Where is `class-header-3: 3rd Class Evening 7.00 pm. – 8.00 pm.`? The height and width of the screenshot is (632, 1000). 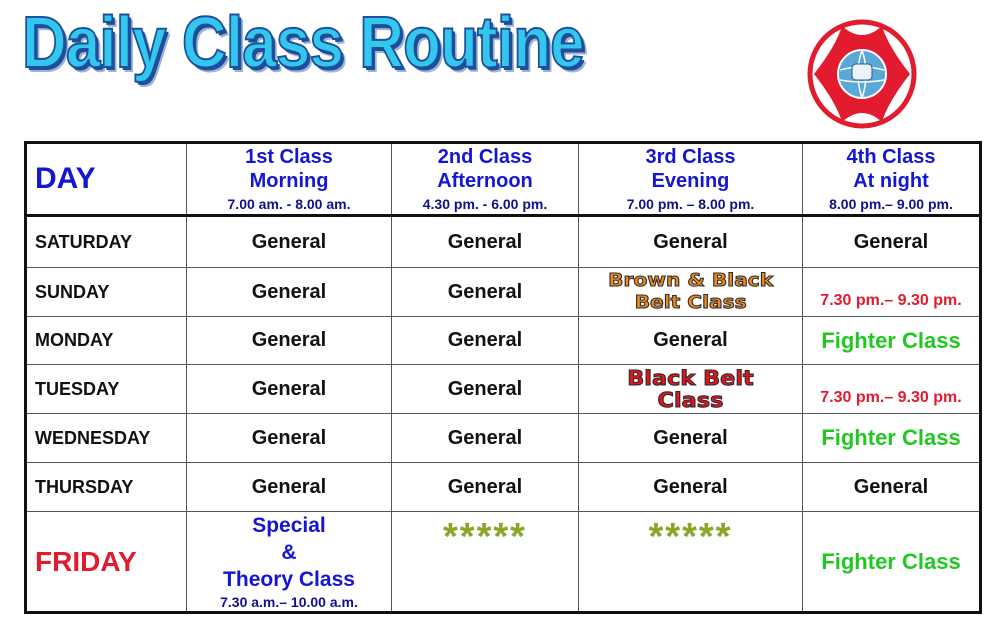
class-header-3: 3rd Class Evening 7.00 pm. – 8.00 pm. is located at coordinates (690, 179).